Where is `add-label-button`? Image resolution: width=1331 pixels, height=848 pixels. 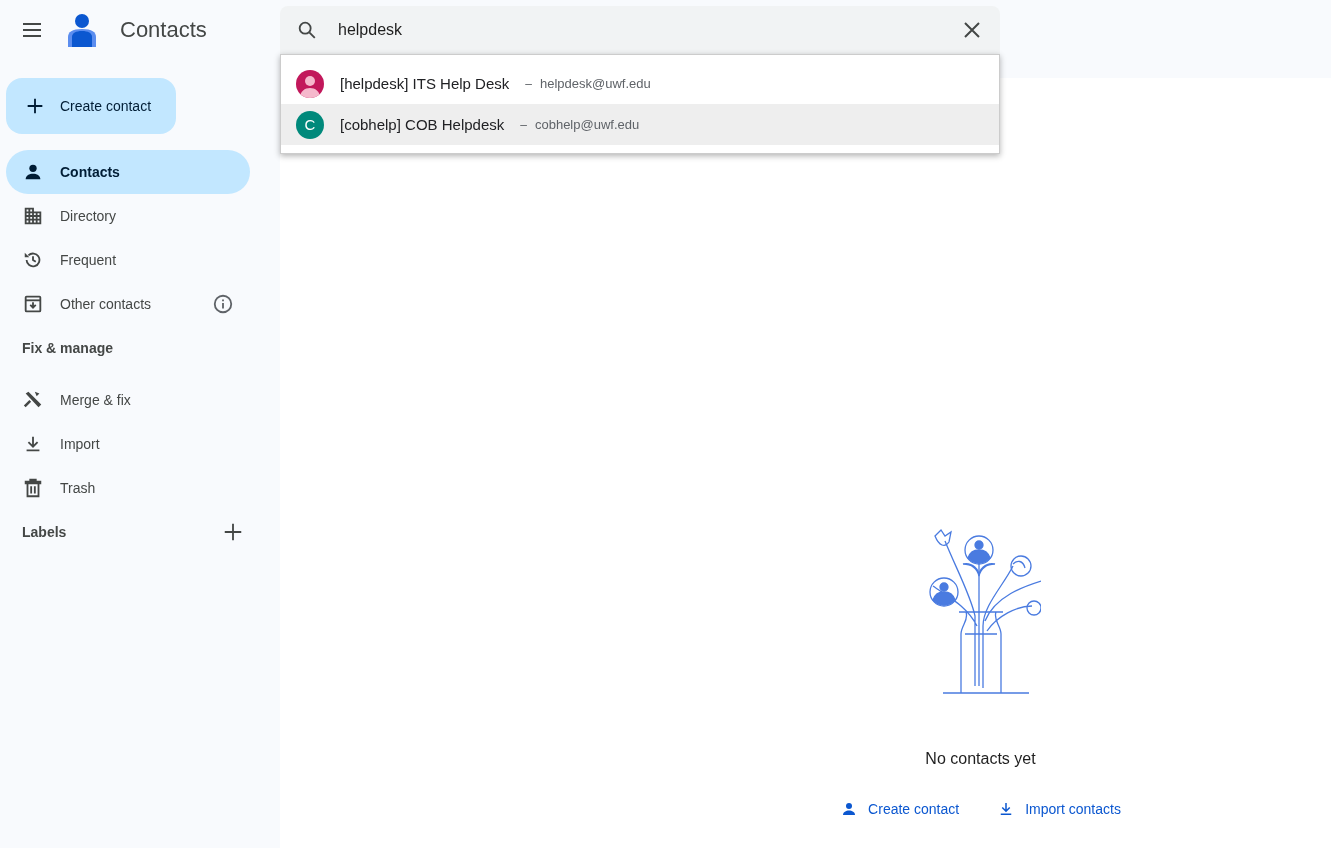
add-label-button is located at coordinates (233, 532).